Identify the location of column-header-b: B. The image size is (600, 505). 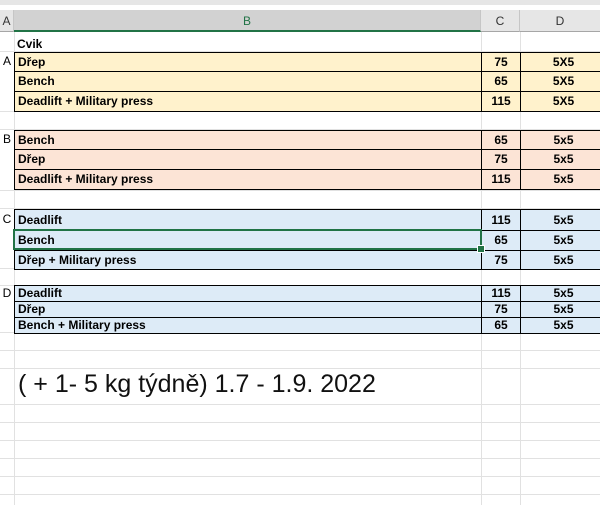
(247, 21).